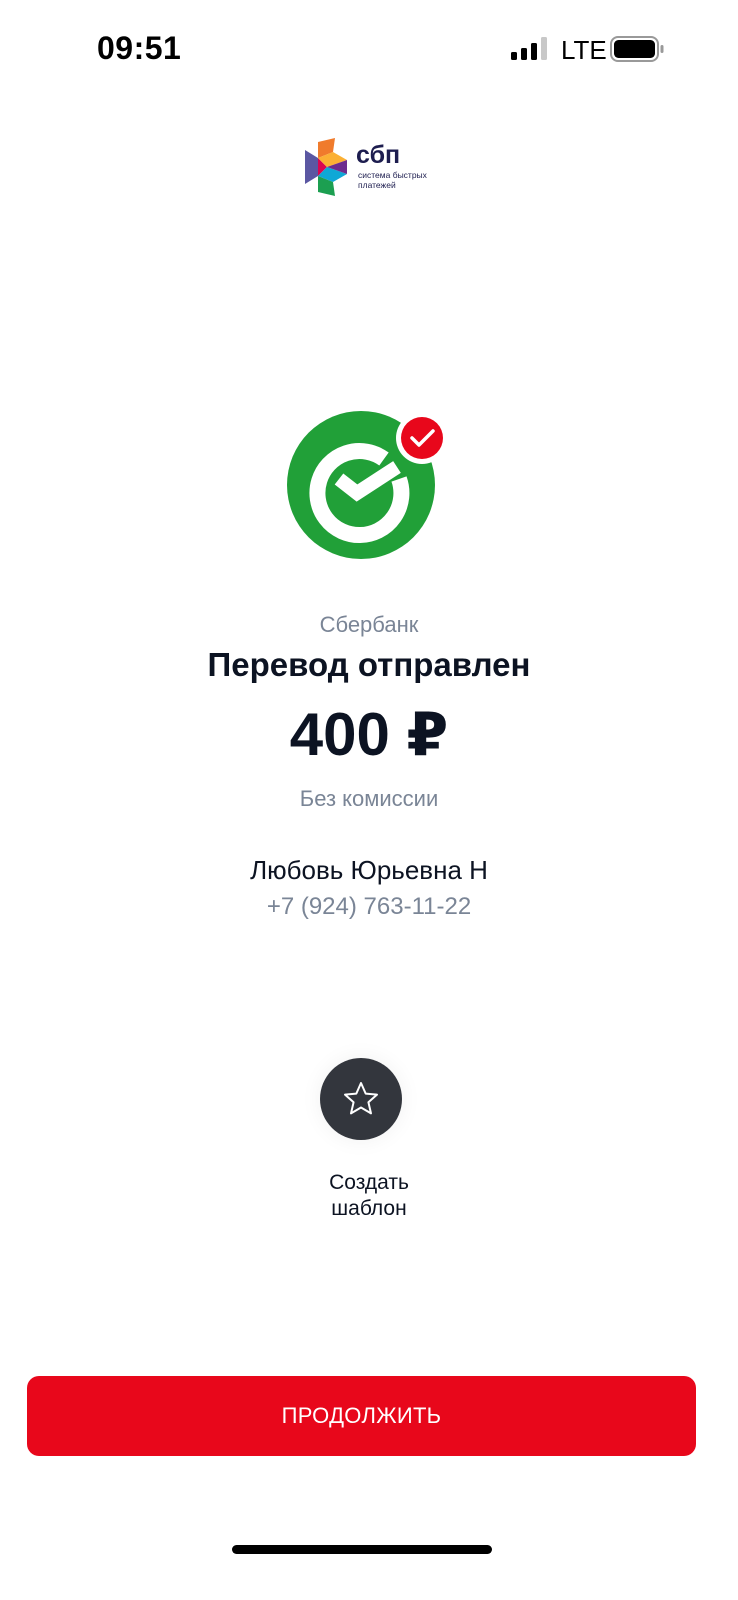 The width and height of the screenshot is (738, 1600). What do you see at coordinates (637, 49) in the screenshot?
I see `battery-icon` at bounding box center [637, 49].